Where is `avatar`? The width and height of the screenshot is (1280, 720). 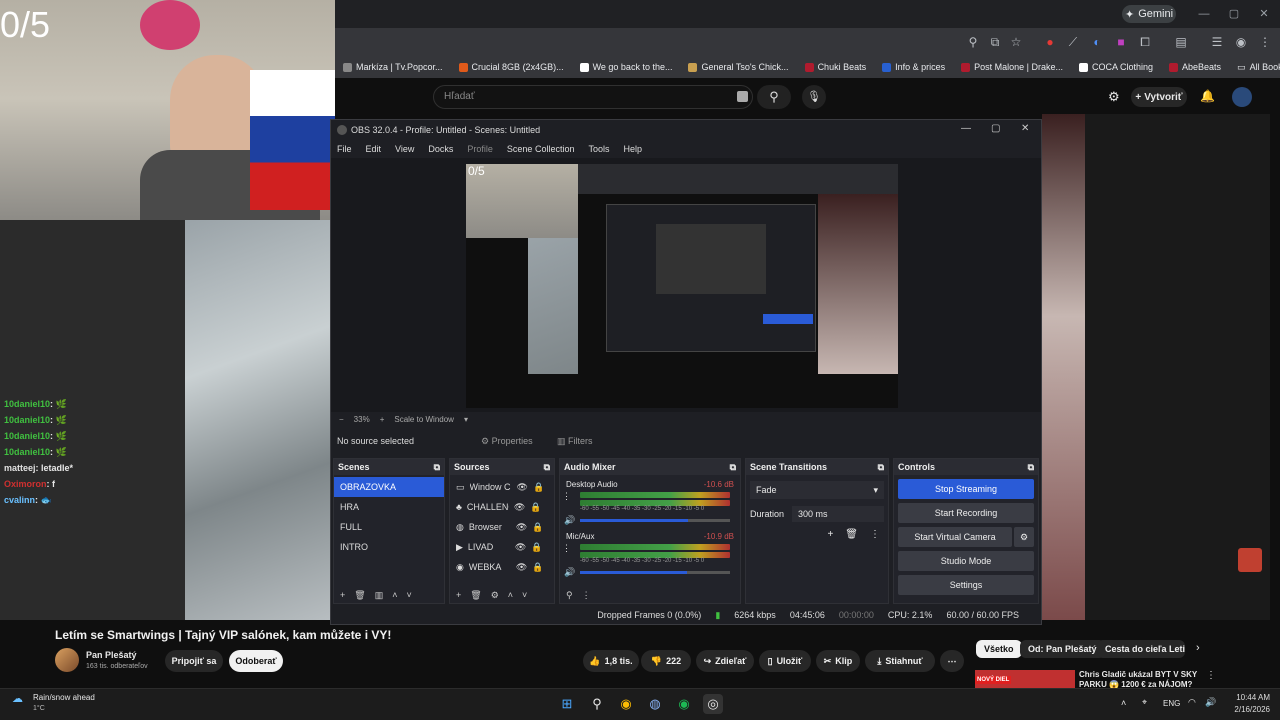 avatar is located at coordinates (1242, 97).